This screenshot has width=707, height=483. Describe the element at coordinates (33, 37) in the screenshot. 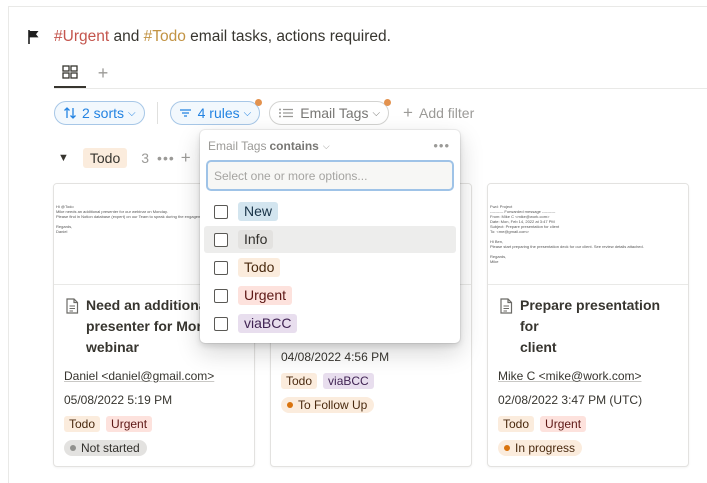

I see `flag-icon` at that location.